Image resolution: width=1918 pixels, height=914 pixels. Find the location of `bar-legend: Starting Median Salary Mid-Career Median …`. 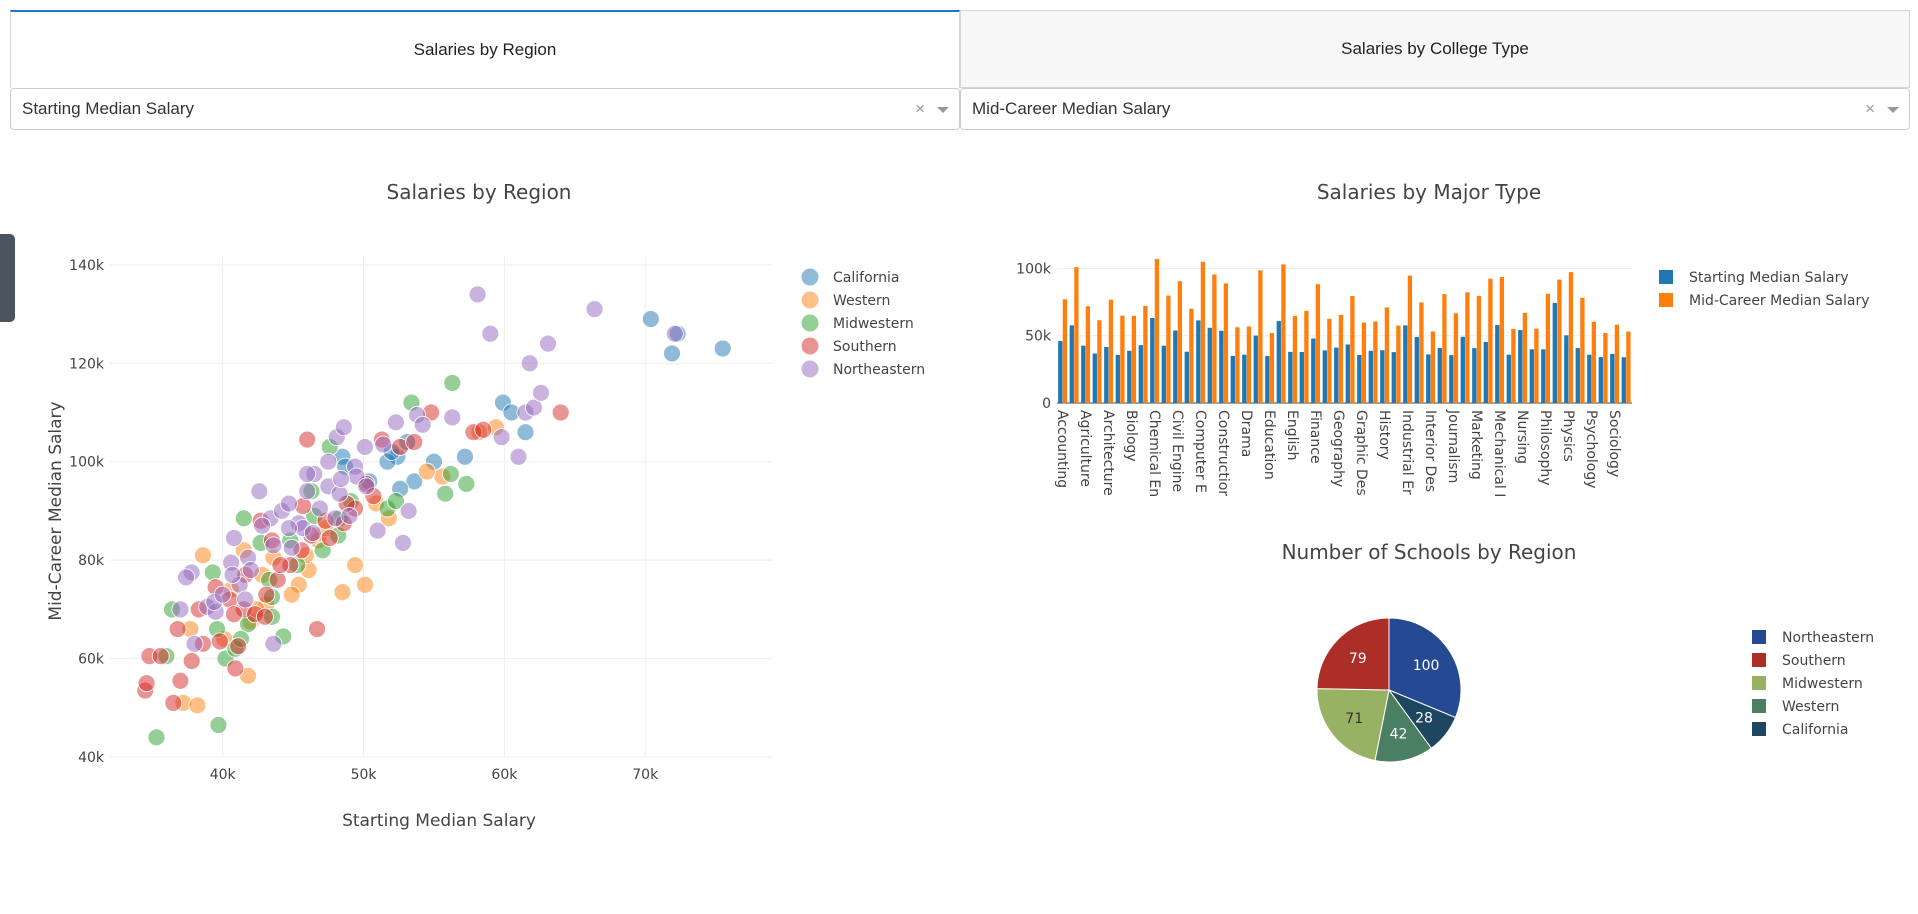

bar-legend: Starting Median Salary Mid-Career Median … is located at coordinates (1764, 289).